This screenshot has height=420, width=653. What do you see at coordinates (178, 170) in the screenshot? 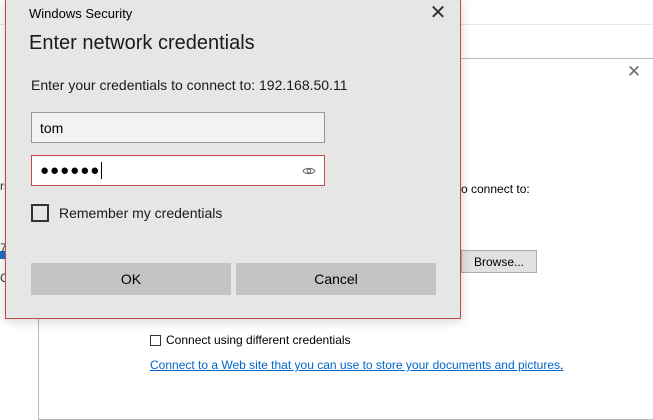
I see `password-field: ●●●●●●` at bounding box center [178, 170].